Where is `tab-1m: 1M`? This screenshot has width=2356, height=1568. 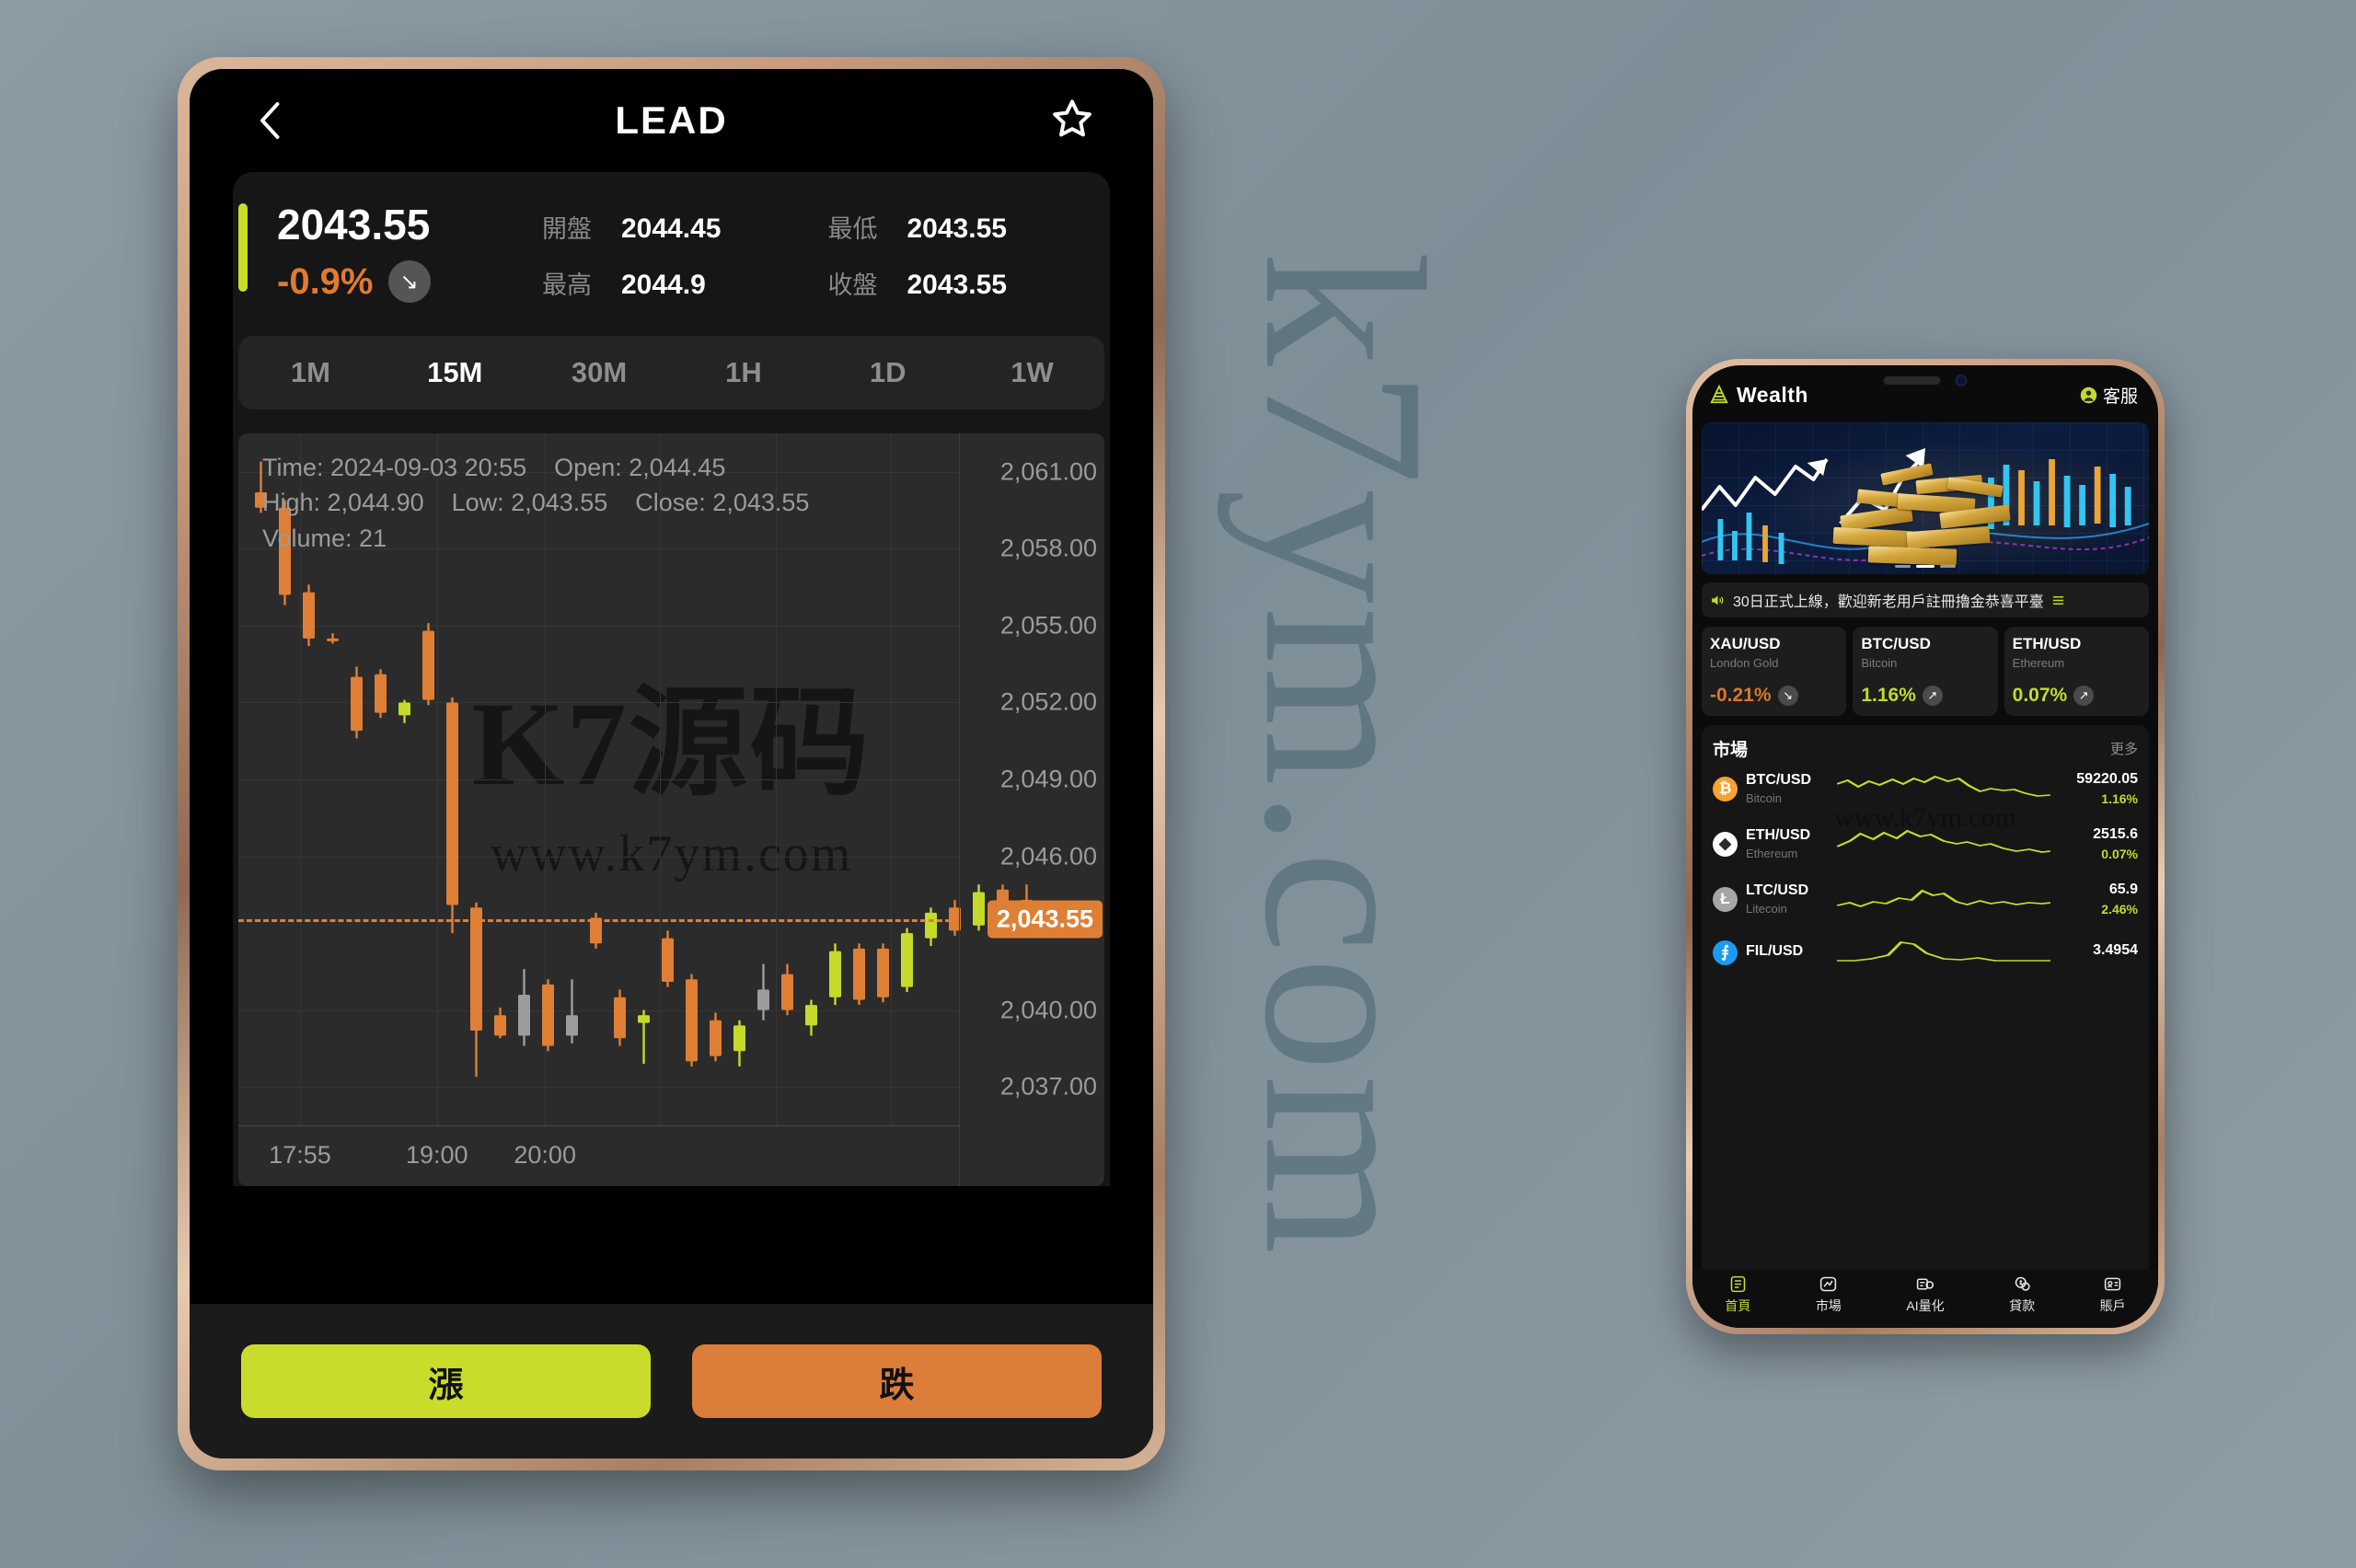 tab-1m: 1M is located at coordinates (310, 372).